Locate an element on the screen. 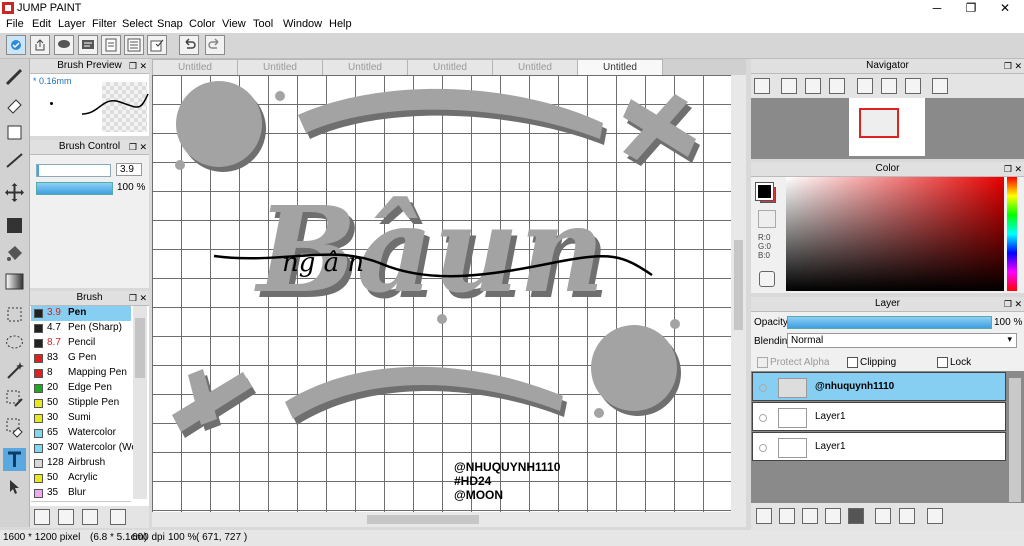  menu-filter: Filter is located at coordinates (104, 24).